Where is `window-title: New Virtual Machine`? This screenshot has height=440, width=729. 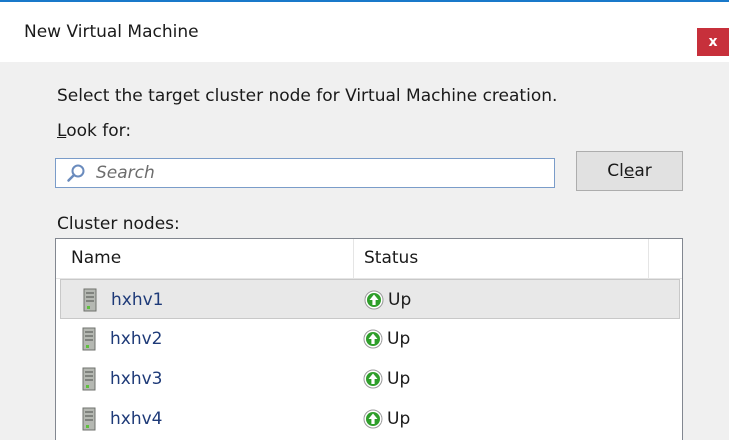 window-title: New Virtual Machine is located at coordinates (111, 32).